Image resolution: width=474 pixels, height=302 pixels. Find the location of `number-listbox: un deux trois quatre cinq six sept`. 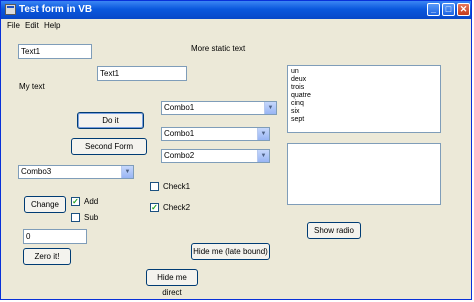

number-listbox: un deux trois quatre cinq six sept is located at coordinates (364, 99).